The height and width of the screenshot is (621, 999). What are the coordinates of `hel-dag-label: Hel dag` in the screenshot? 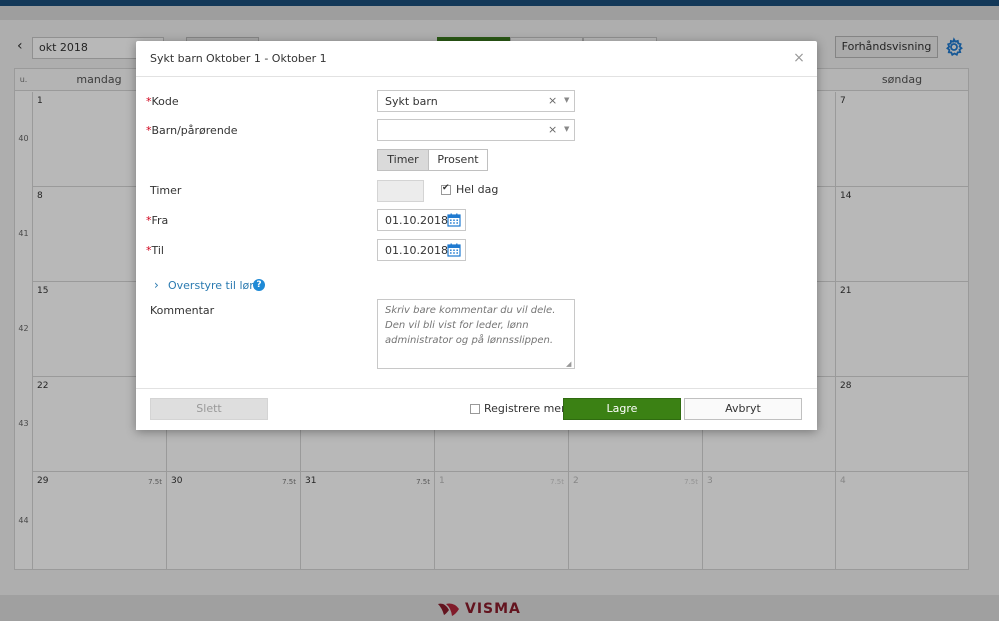 It's located at (477, 189).